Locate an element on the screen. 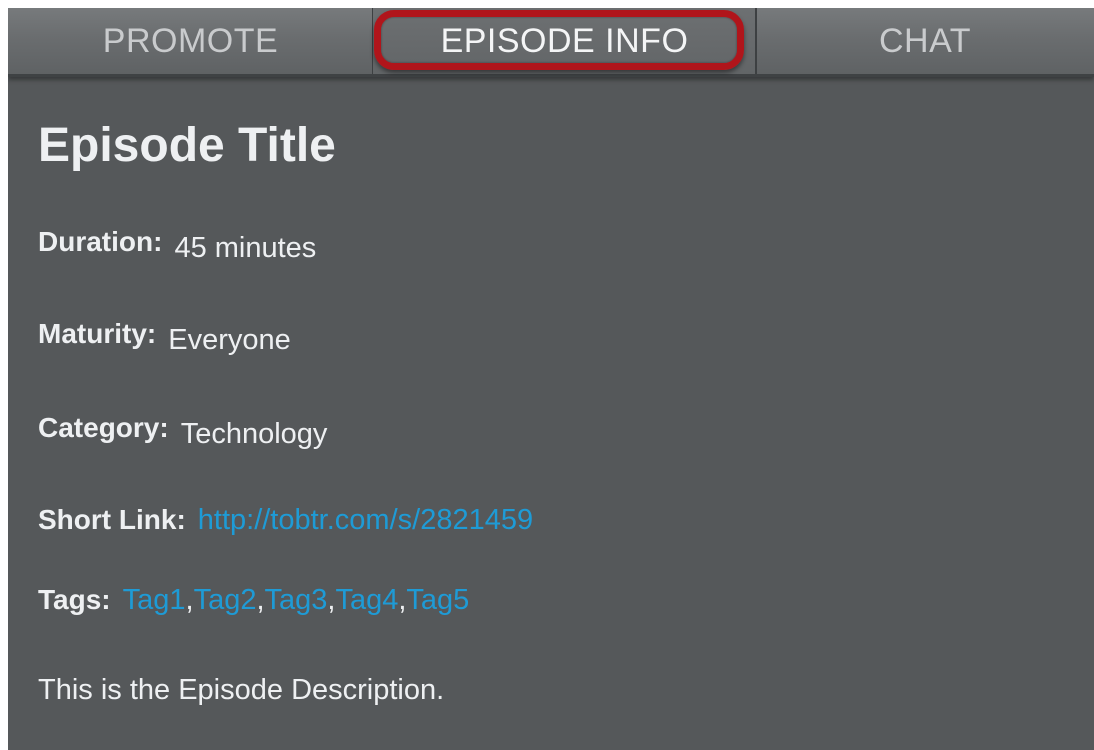 This screenshot has height=750, width=1094. duration-label: Duration: is located at coordinates (100, 241).